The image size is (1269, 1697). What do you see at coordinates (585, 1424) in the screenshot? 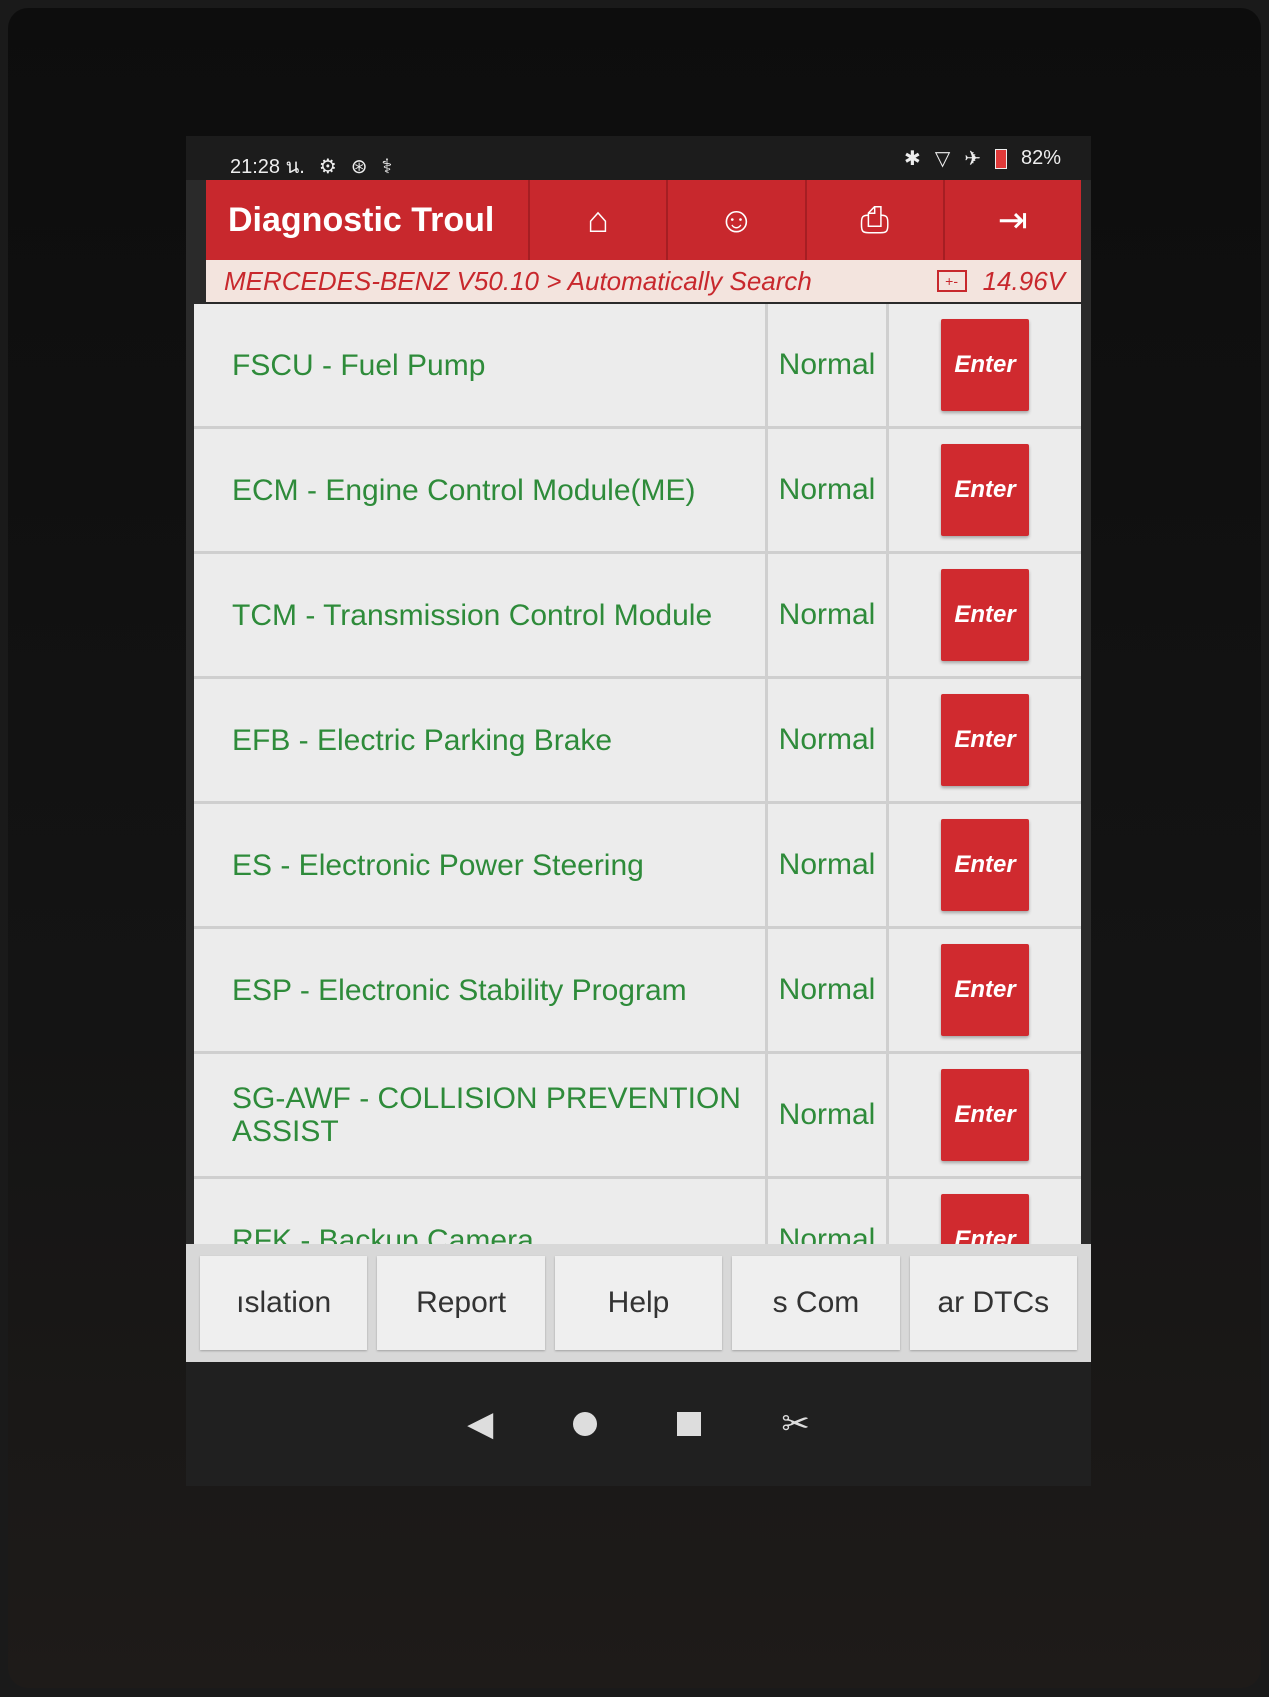
I see `home-nav-icon` at bounding box center [585, 1424].